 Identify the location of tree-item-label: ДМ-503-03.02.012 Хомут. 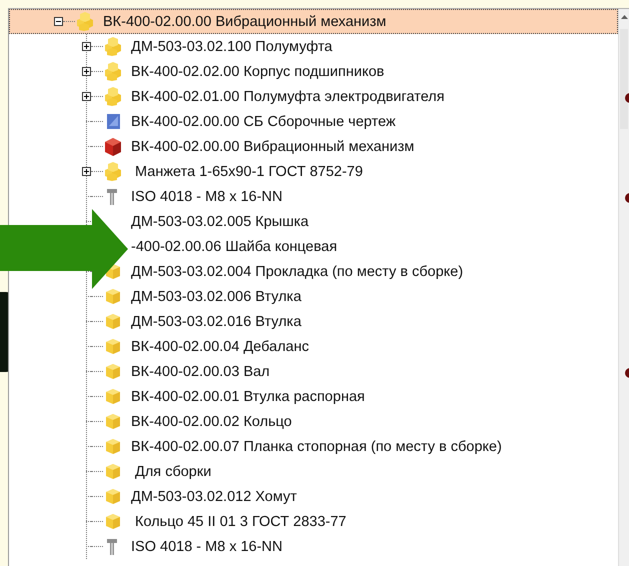
(214, 496).